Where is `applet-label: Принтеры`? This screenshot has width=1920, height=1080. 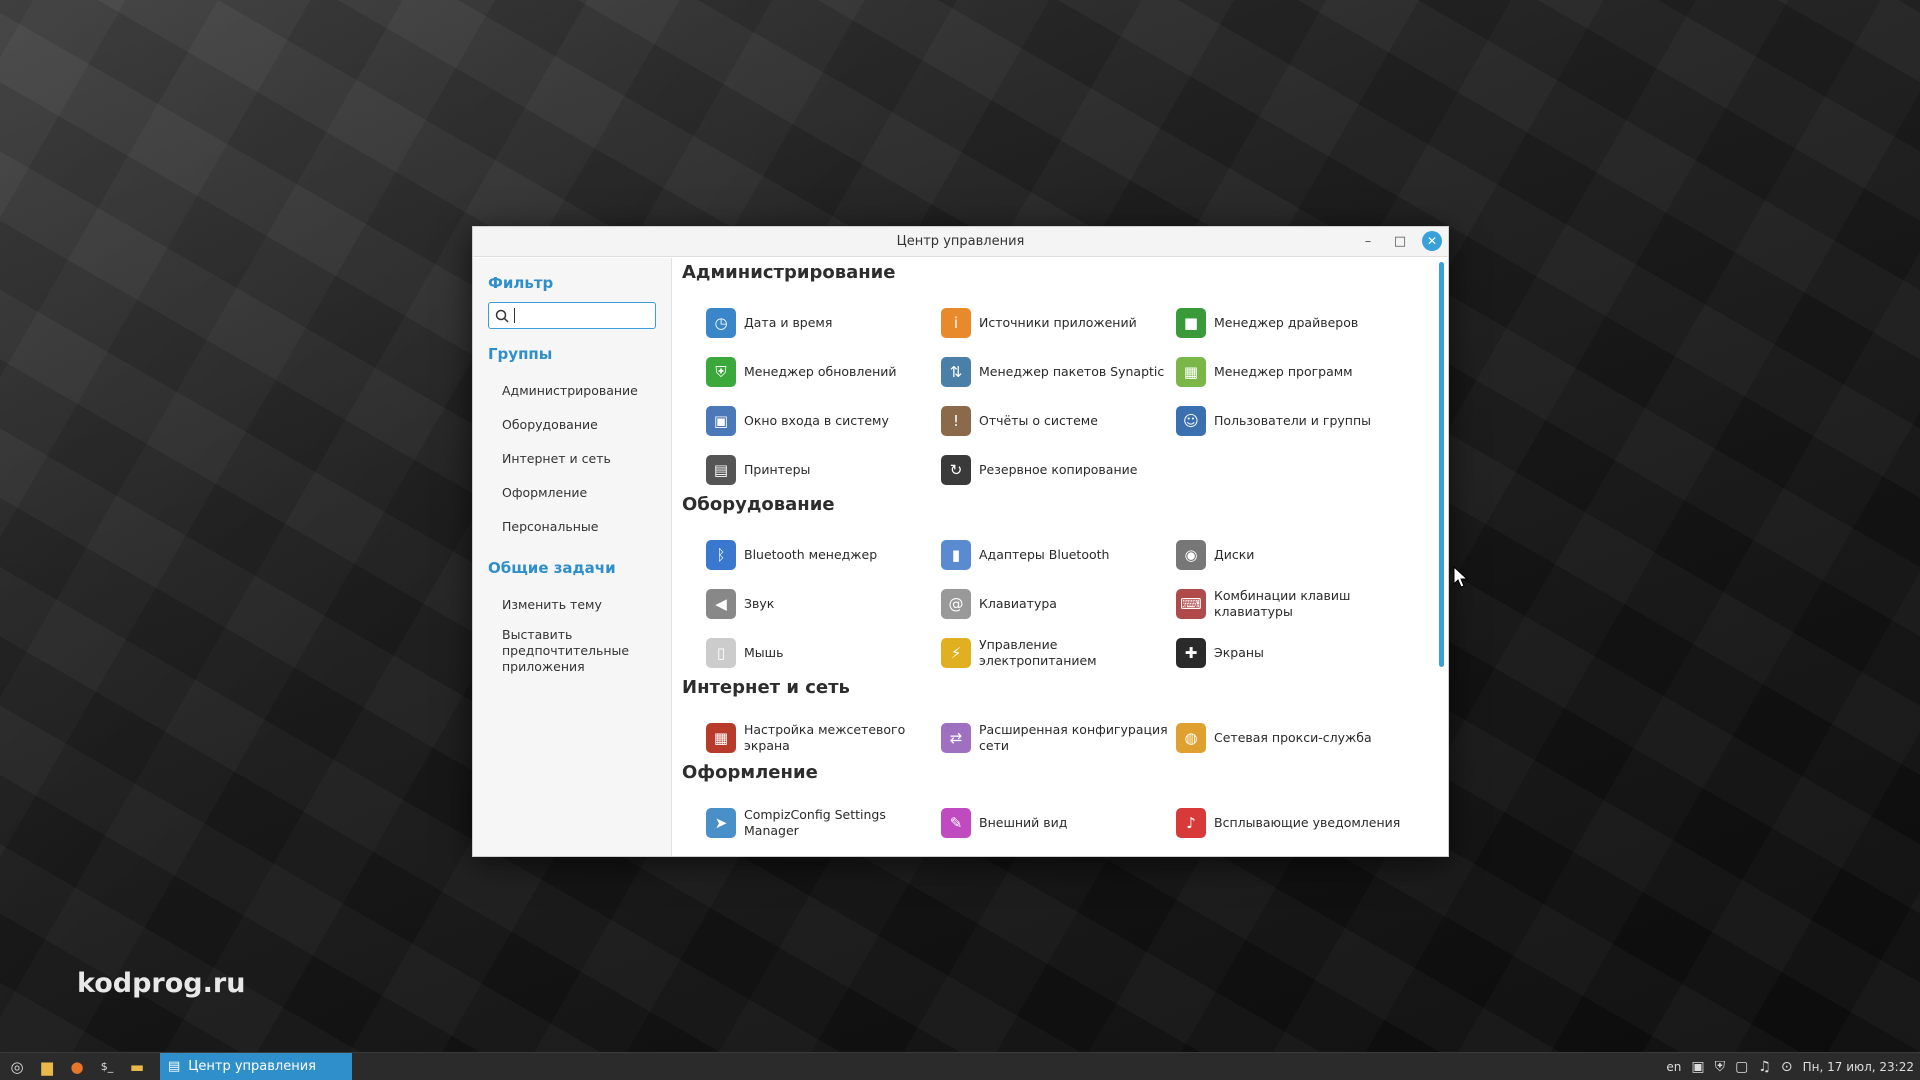
applet-label: Принтеры is located at coordinates (777, 469).